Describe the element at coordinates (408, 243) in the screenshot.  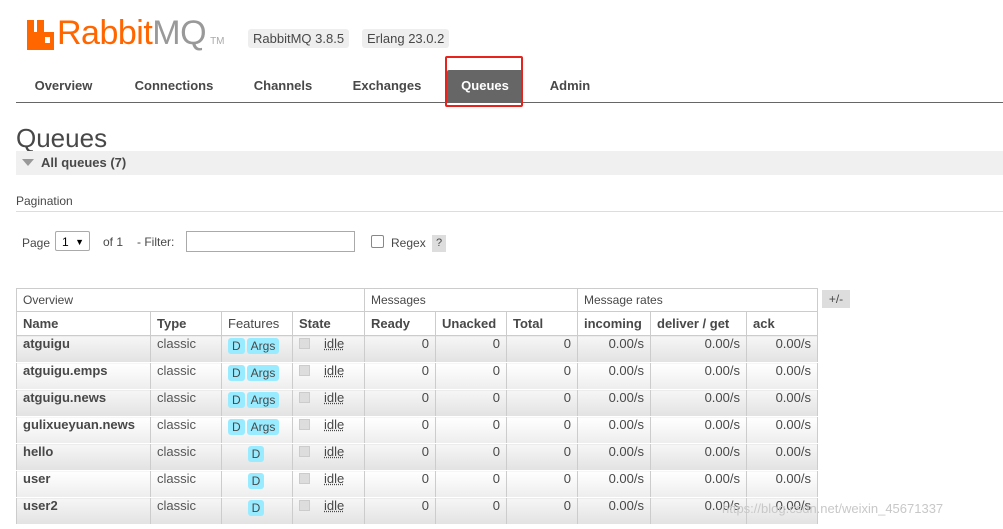
I see `regex-label: Regex` at that location.